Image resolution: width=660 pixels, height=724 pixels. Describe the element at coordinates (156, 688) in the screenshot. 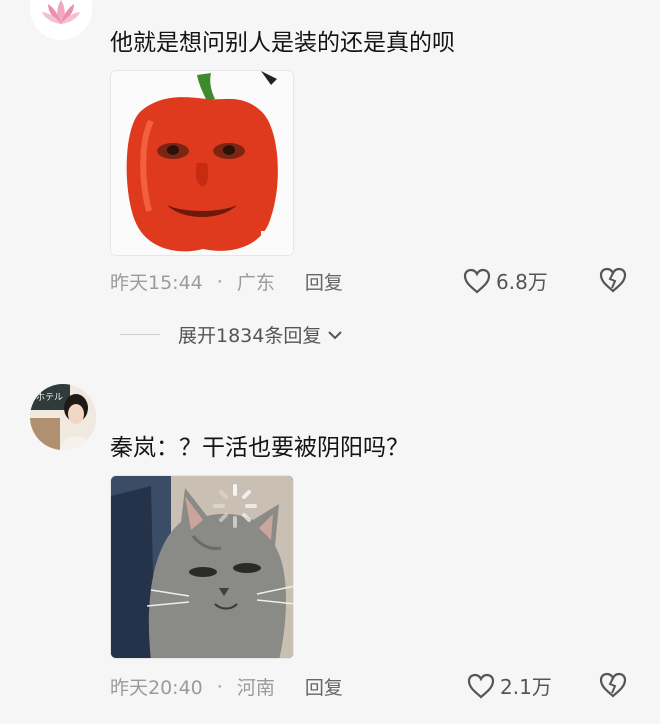

I see `comment-time: 昨天20:40` at that location.